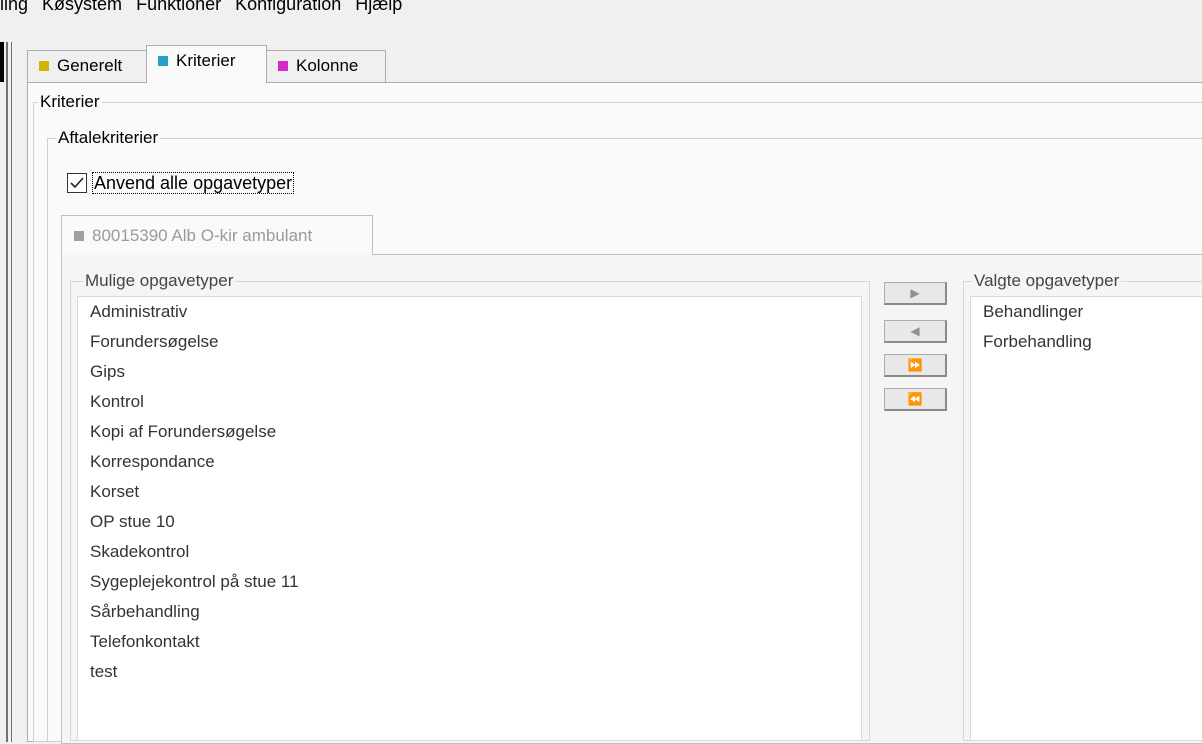  What do you see at coordinates (202, 235) in the screenshot?
I see `sub-tab-label: 80015390 Alb O-kir ambulant` at bounding box center [202, 235].